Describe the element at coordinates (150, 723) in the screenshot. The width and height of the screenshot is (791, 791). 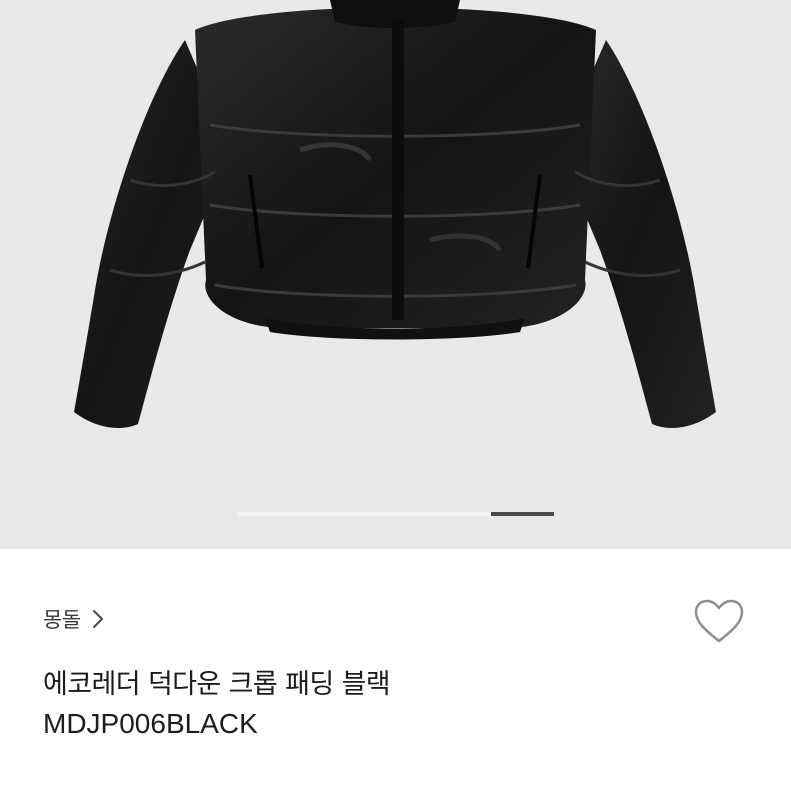
I see `product-code: MDJP006BLACK` at that location.